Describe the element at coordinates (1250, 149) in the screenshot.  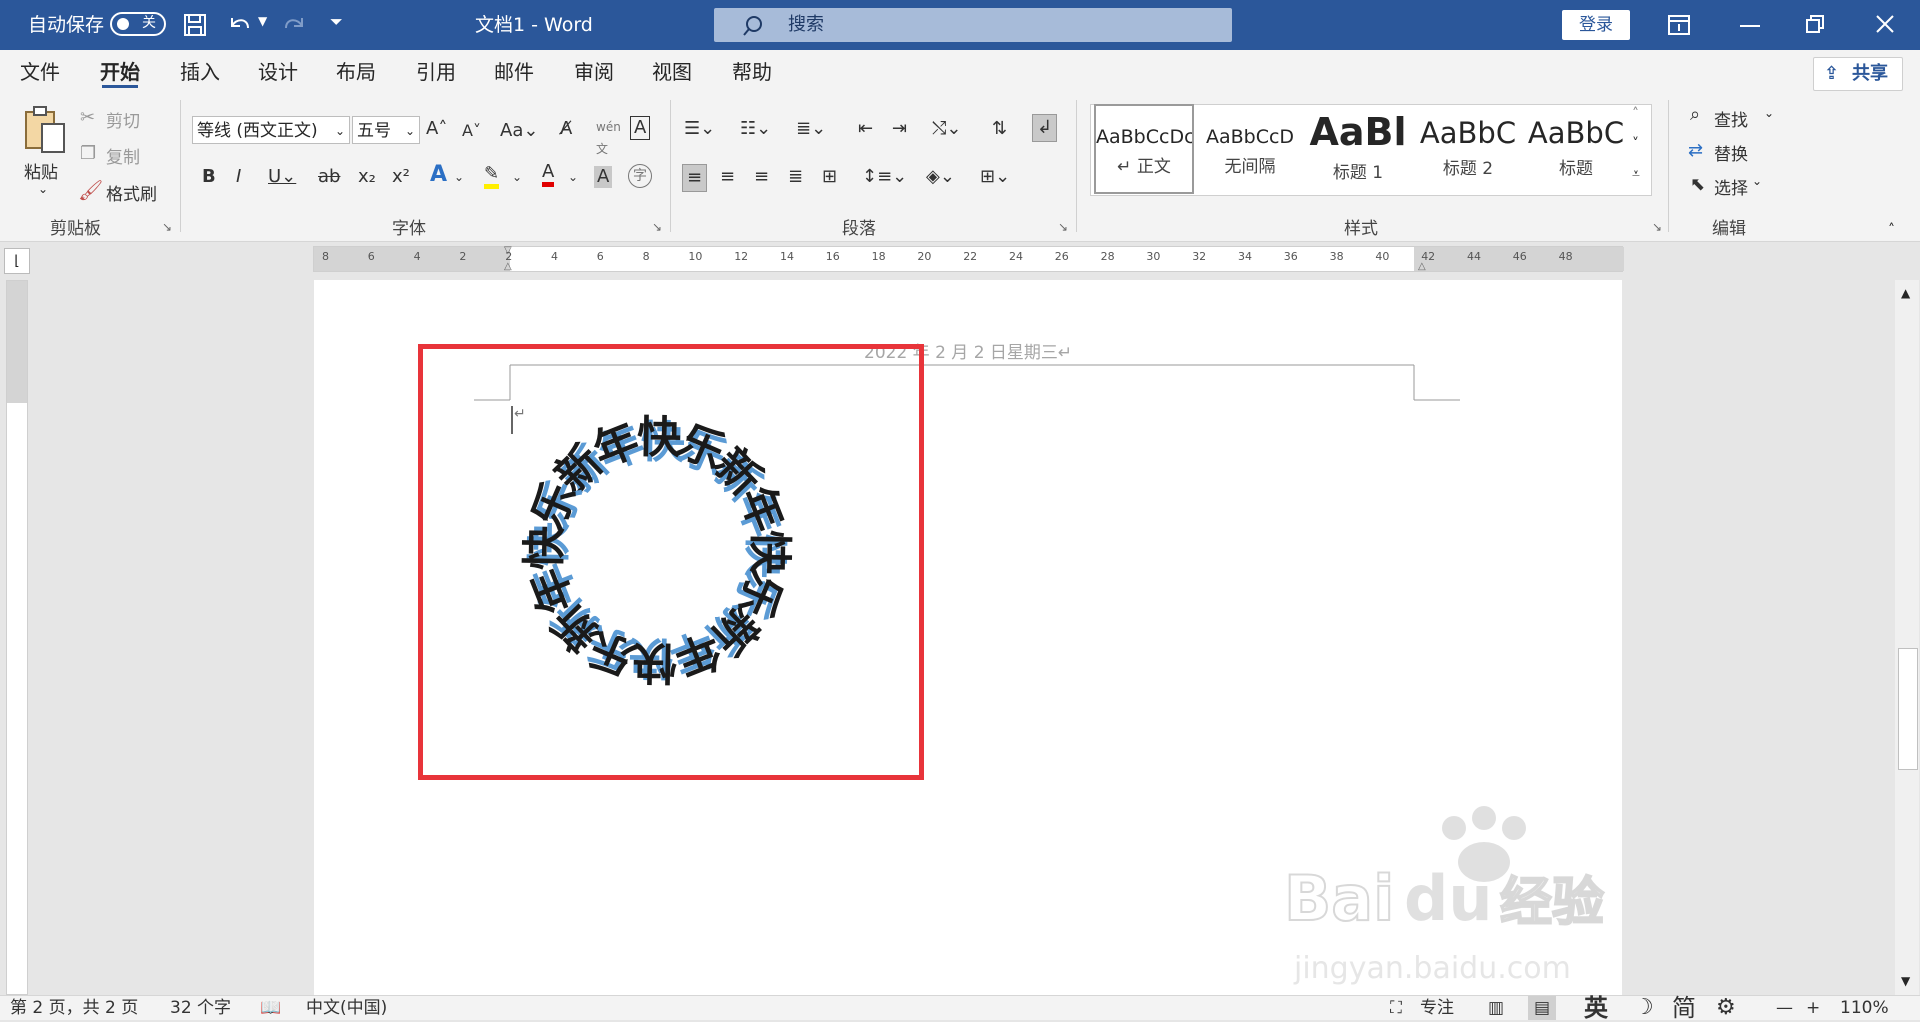
I see `style-no-spacing: AaBbCcD 无间隔` at that location.